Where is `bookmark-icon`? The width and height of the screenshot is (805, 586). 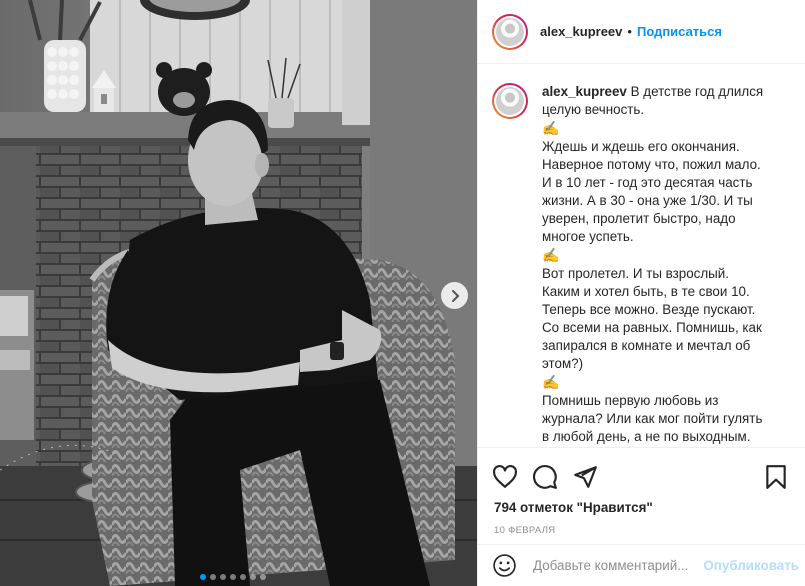
bookmark-icon is located at coordinates (776, 477).